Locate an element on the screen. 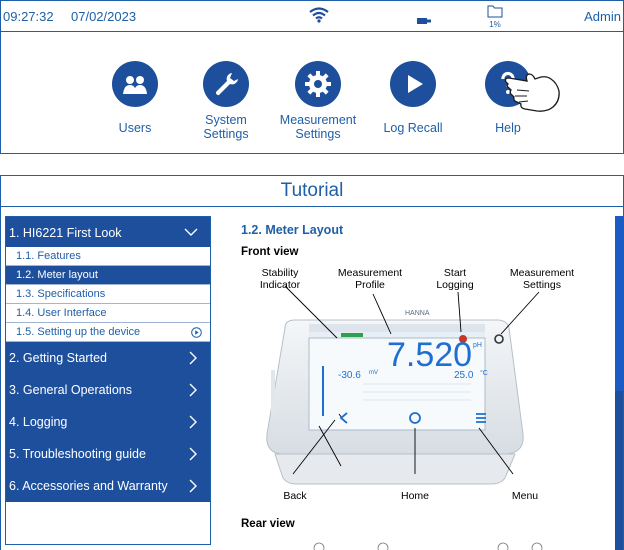 The image size is (624, 550). section-label: 2. Getting Started is located at coordinates (58, 358).